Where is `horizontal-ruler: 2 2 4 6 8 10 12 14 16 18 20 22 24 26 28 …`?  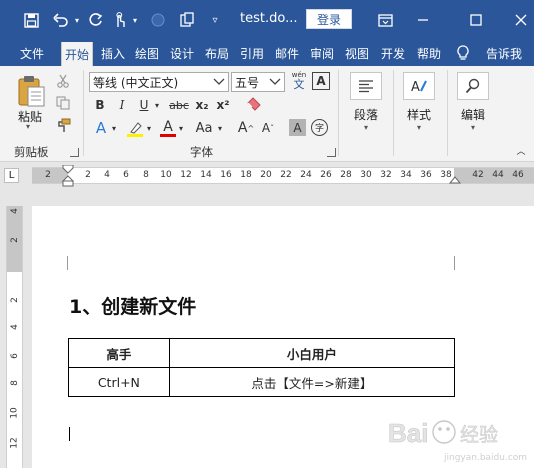 horizontal-ruler: 2 2 4 6 8 10 12 14 16 18 20 22 24 26 28 … is located at coordinates (283, 176).